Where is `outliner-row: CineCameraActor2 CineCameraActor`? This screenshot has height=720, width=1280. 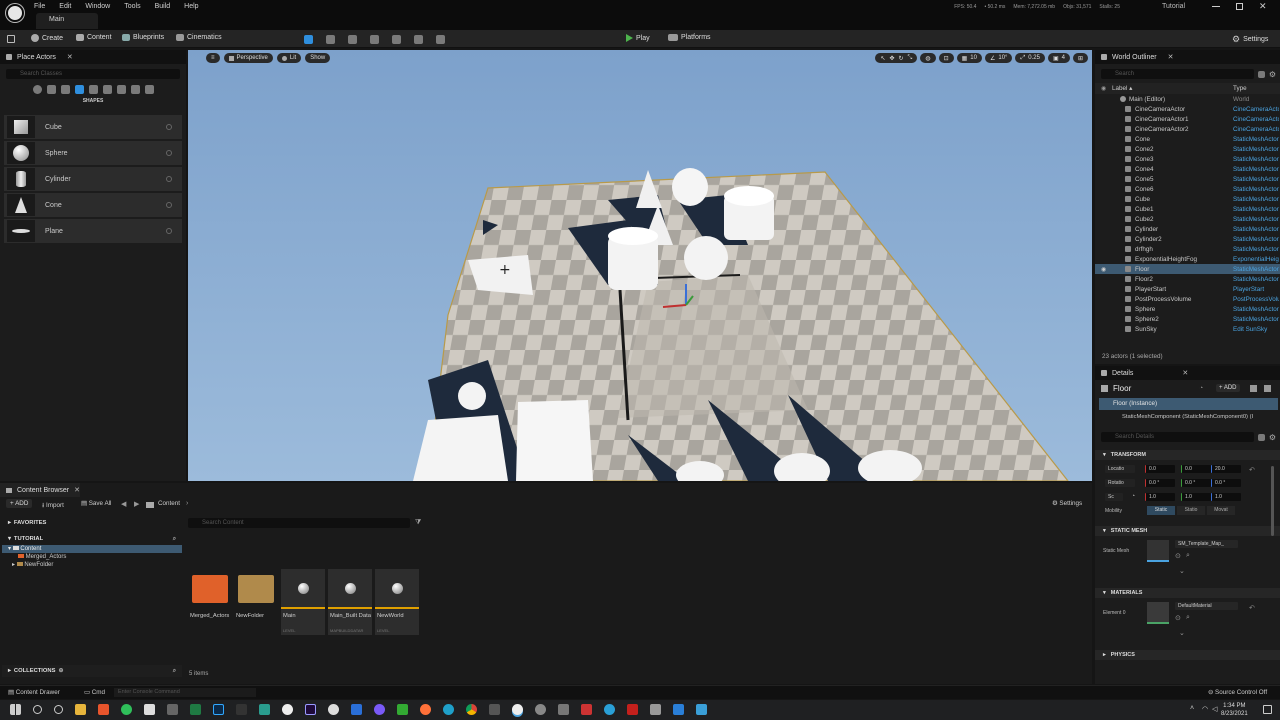 outliner-row: CineCameraActor2 CineCameraActor is located at coordinates (1187, 129).